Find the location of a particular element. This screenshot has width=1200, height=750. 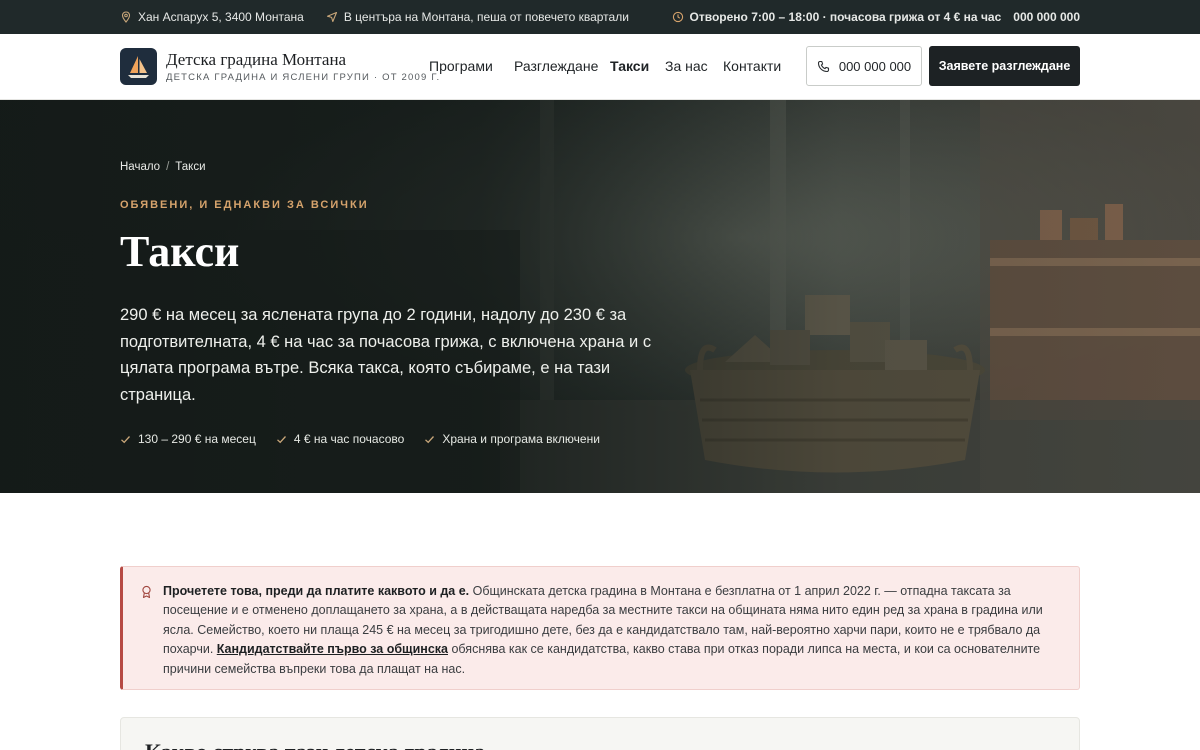

cost-section-card: Какво струва тази детска градина is located at coordinates (600, 733).